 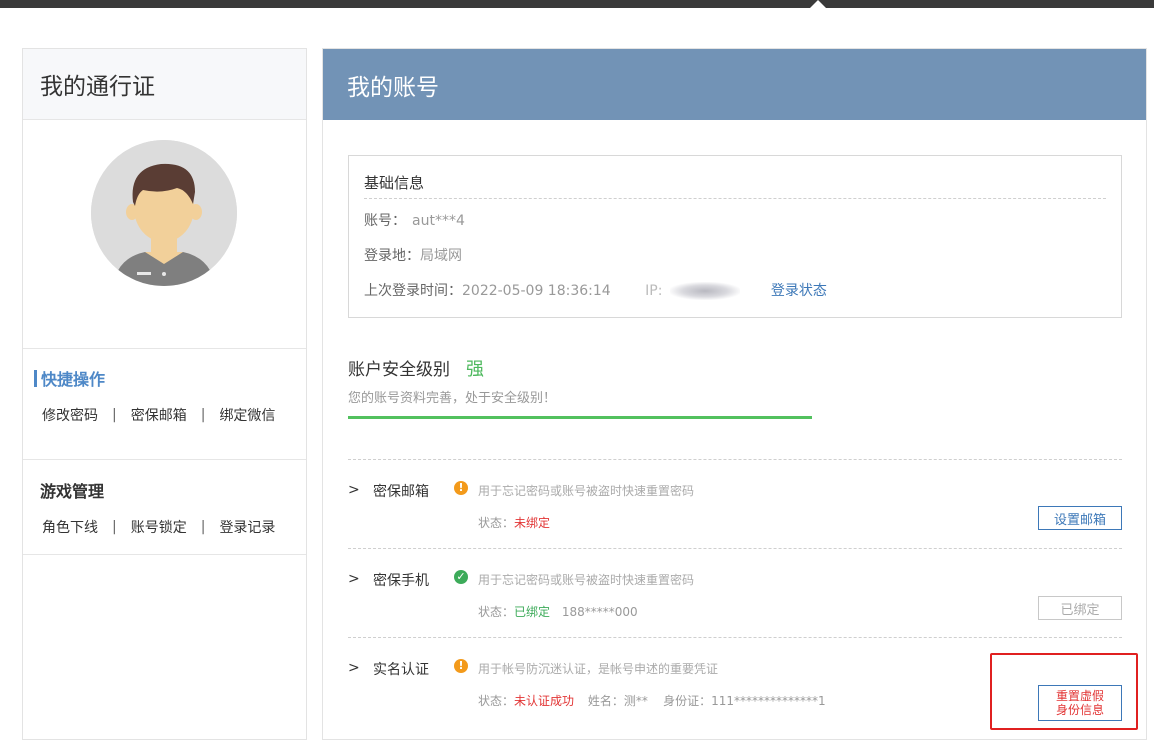 What do you see at coordinates (532, 523) in the screenshot?
I see `status-value: 未绑定` at bounding box center [532, 523].